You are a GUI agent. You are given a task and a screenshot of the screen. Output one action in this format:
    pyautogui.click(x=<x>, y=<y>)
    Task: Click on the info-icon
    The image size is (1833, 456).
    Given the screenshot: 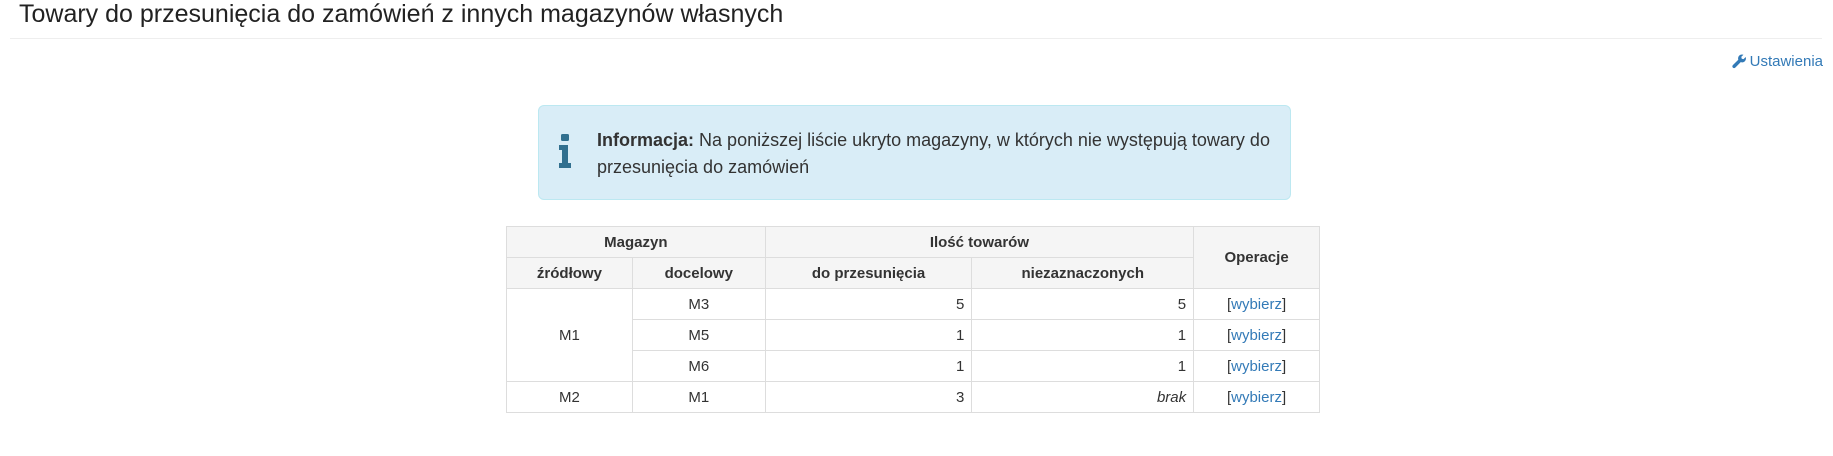 What is the action you would take?
    pyautogui.click(x=565, y=151)
    